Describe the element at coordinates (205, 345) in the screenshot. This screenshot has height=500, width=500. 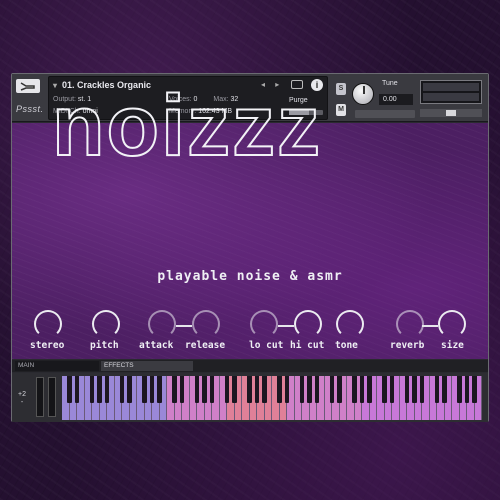
I see `knob-label-release: release` at that location.